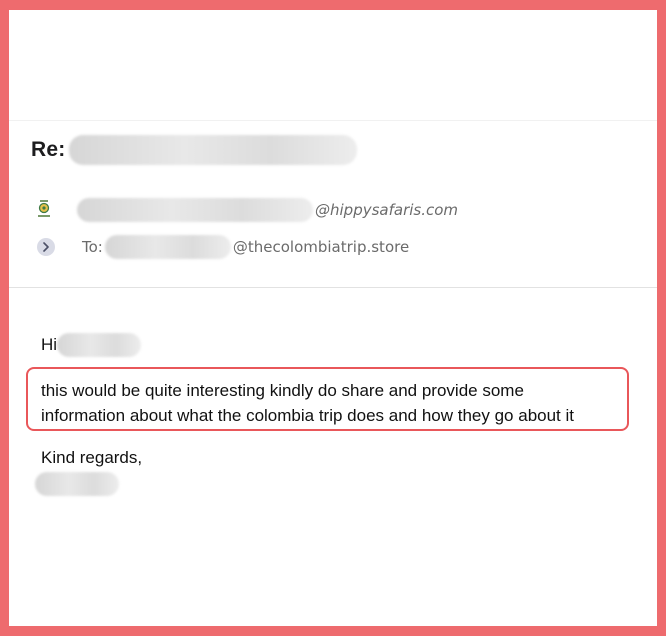  I want to click on subject-prefix: Re:, so click(48, 149).